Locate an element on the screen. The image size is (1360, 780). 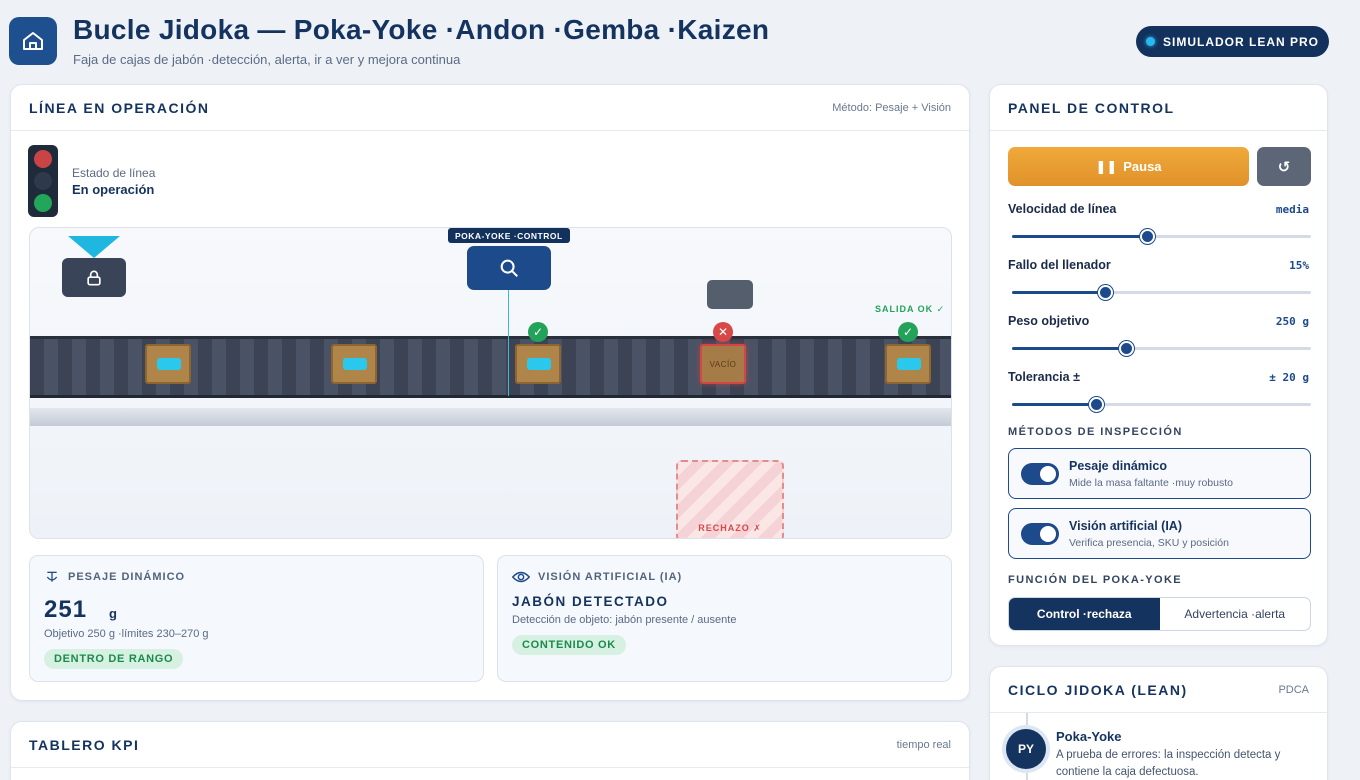
empty-box-label: VACÍO is located at coordinates (723, 364).